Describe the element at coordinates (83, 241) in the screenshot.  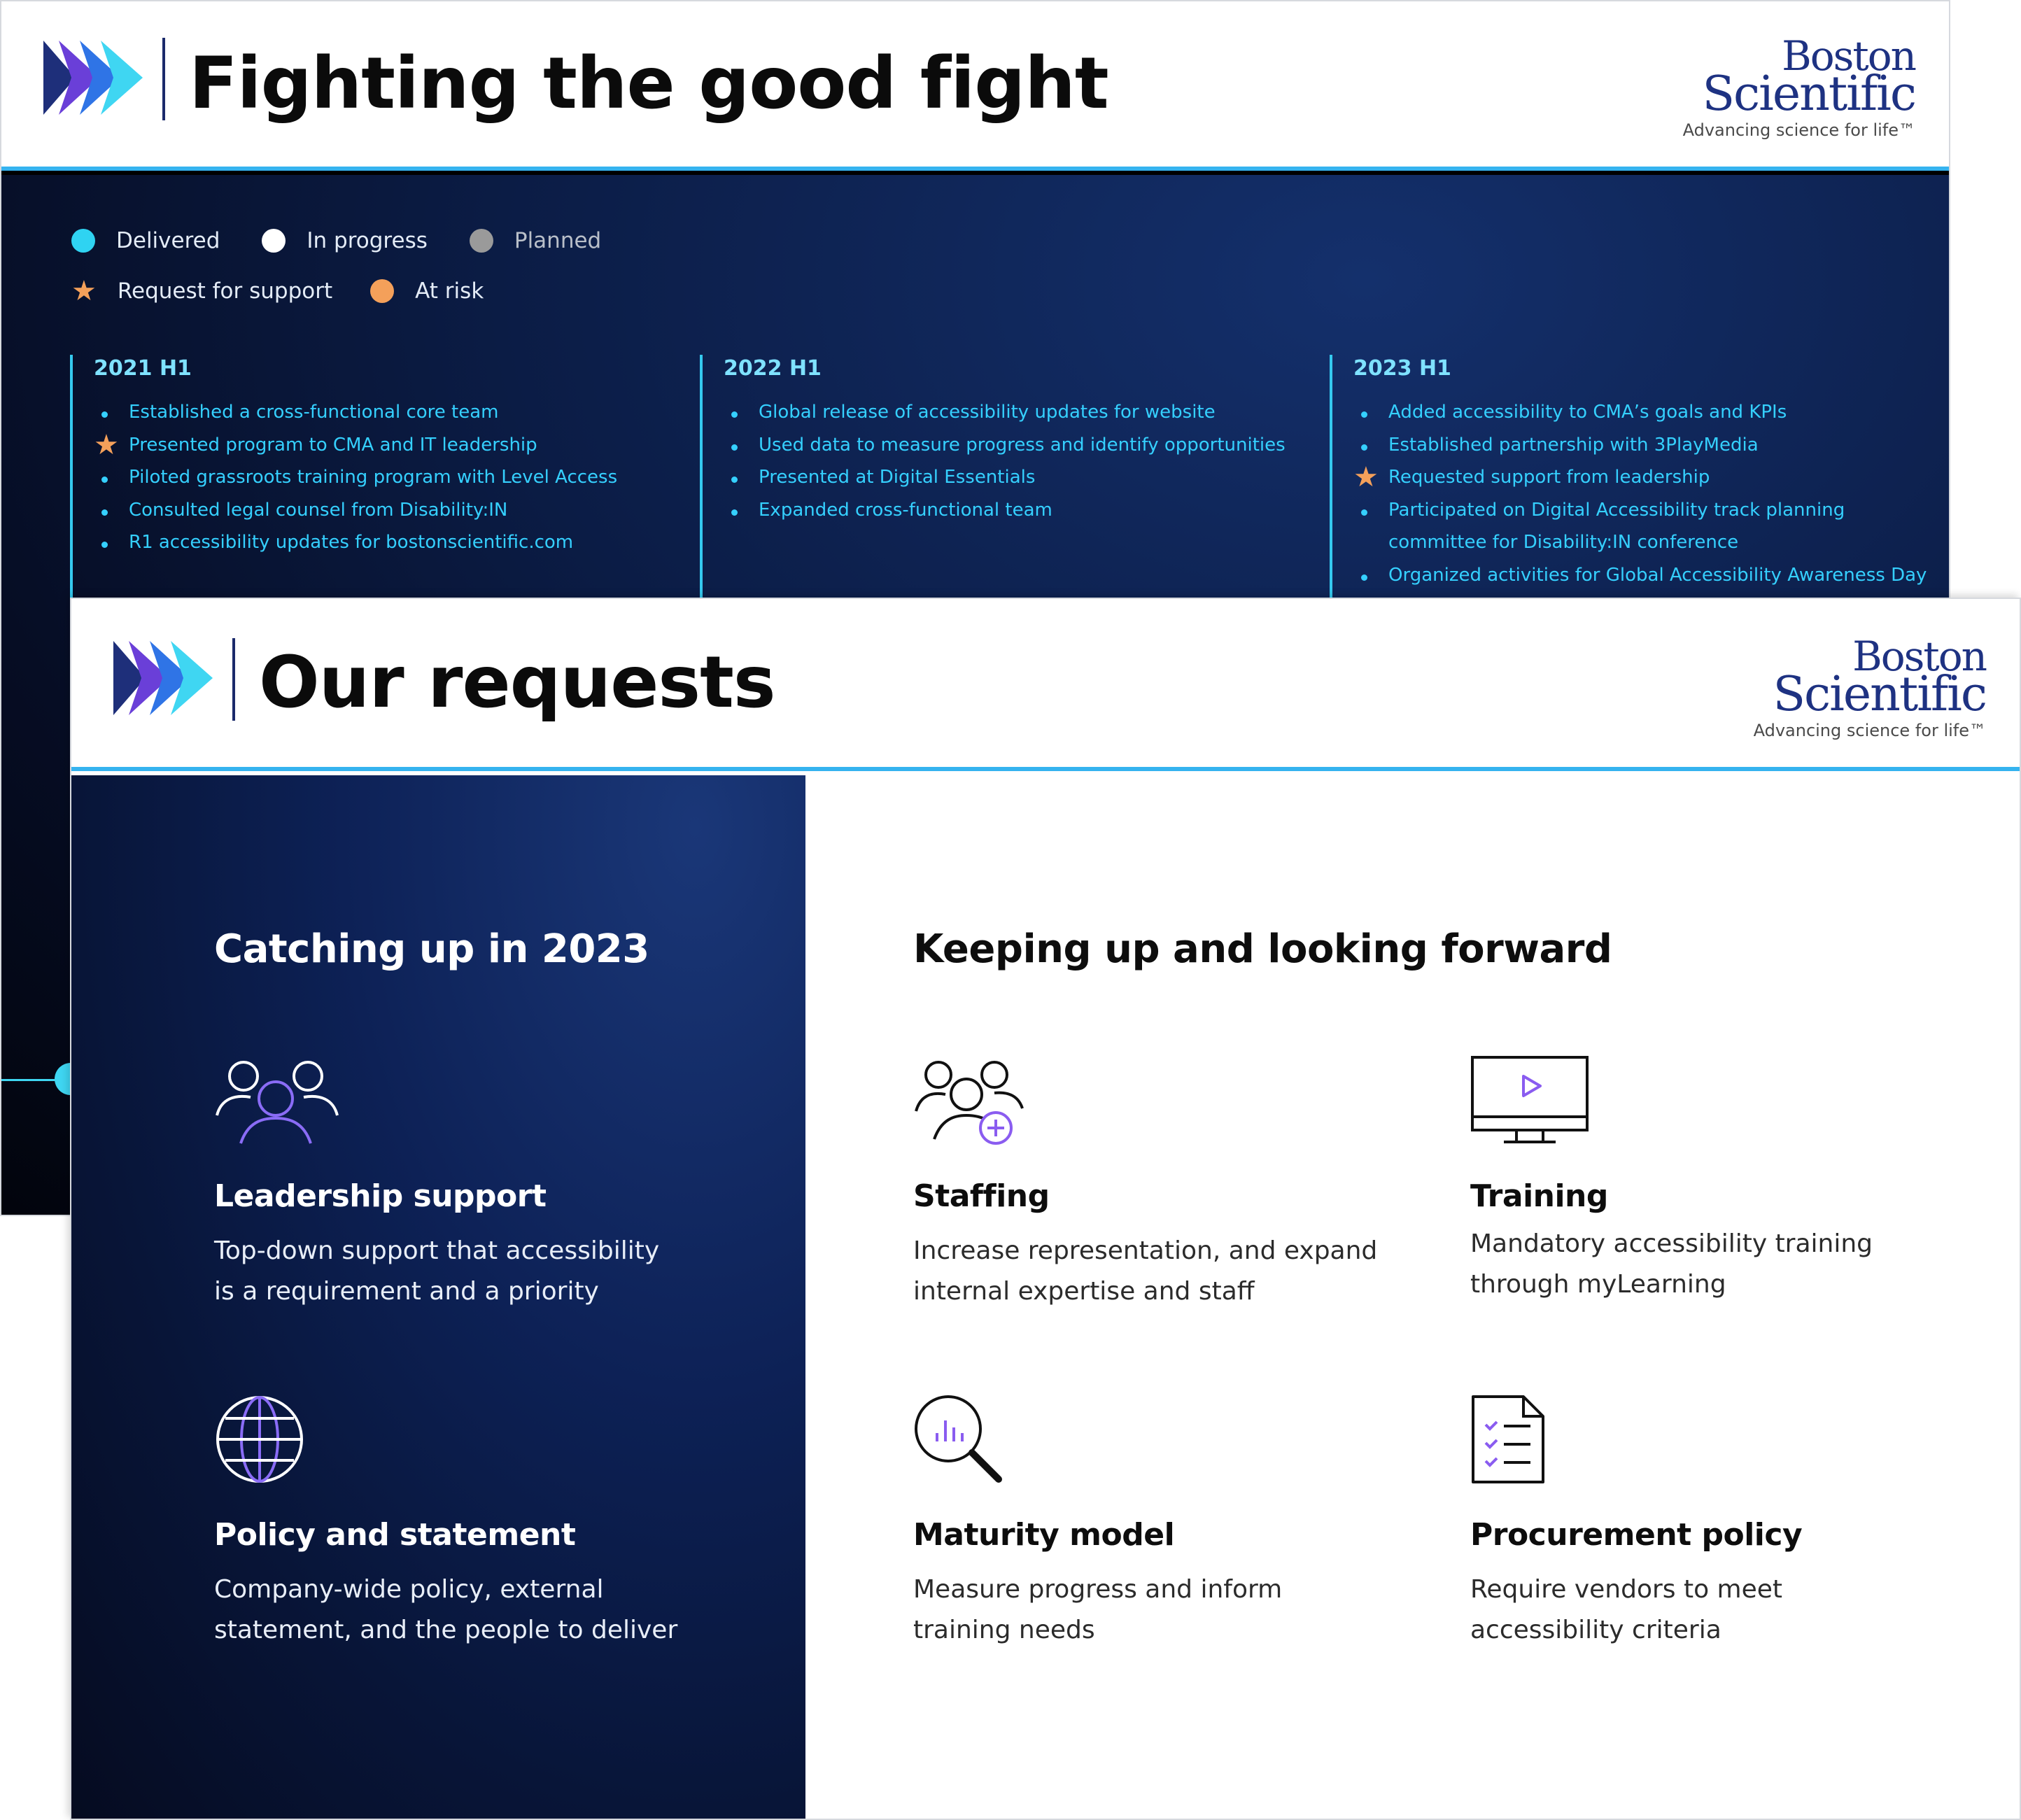
I see `delivered-dot-icon` at that location.